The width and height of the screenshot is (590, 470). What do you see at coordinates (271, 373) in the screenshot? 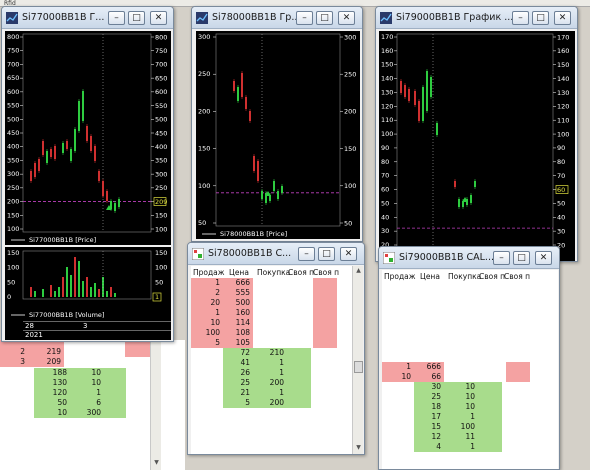
I see `buy-order-row: 26 1` at bounding box center [271, 373].